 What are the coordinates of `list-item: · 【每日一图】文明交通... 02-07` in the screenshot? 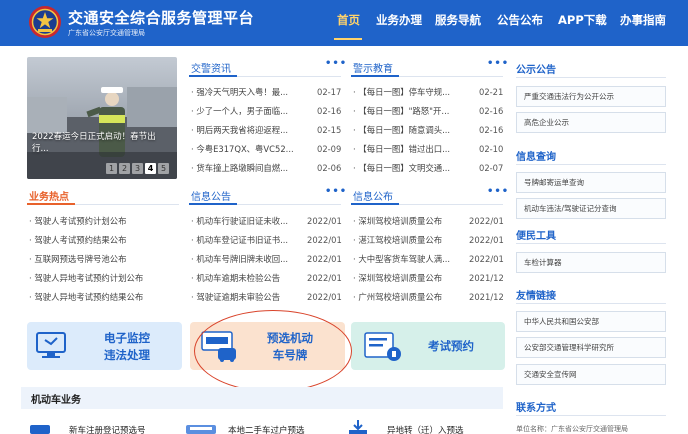 It's located at (436, 168).